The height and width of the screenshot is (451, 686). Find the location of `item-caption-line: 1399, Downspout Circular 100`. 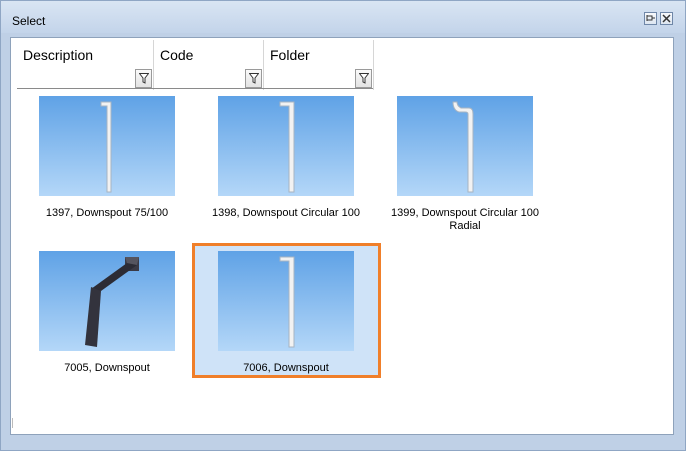

item-caption-line: 1399, Downspout Circular 100 is located at coordinates (465, 213).